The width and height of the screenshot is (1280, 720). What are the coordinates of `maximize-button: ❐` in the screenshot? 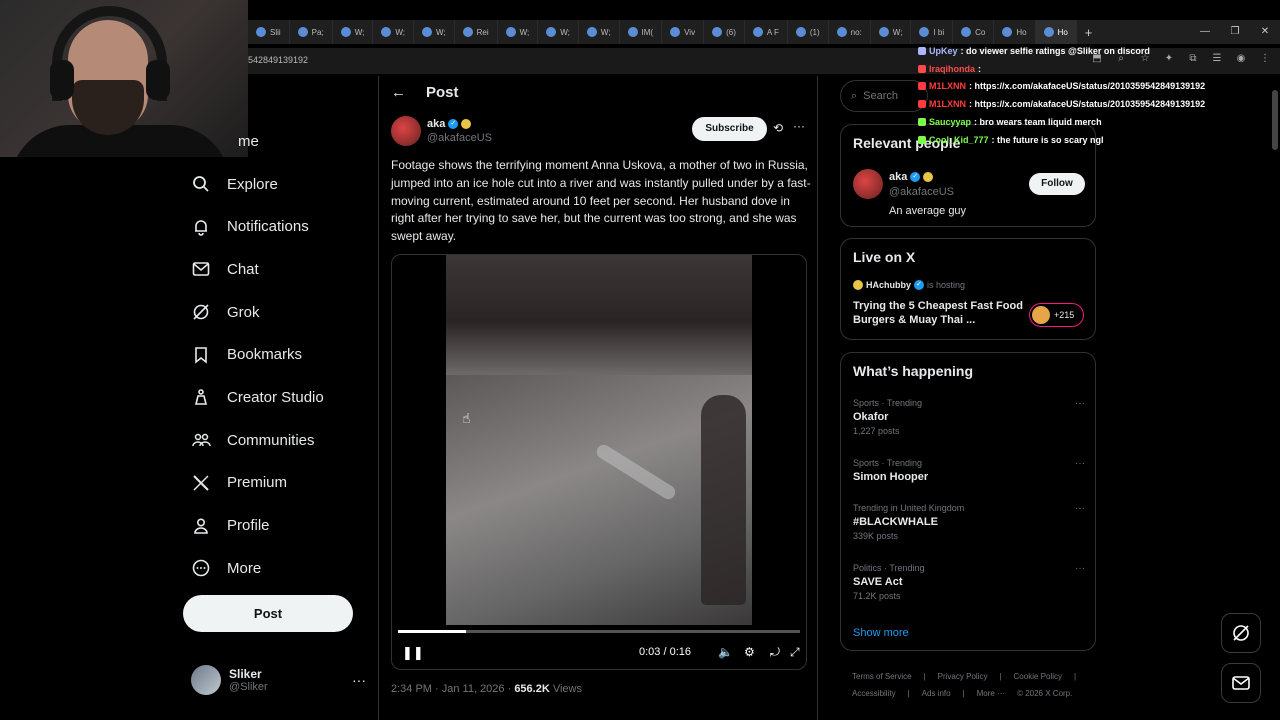 It's located at (1235, 32).